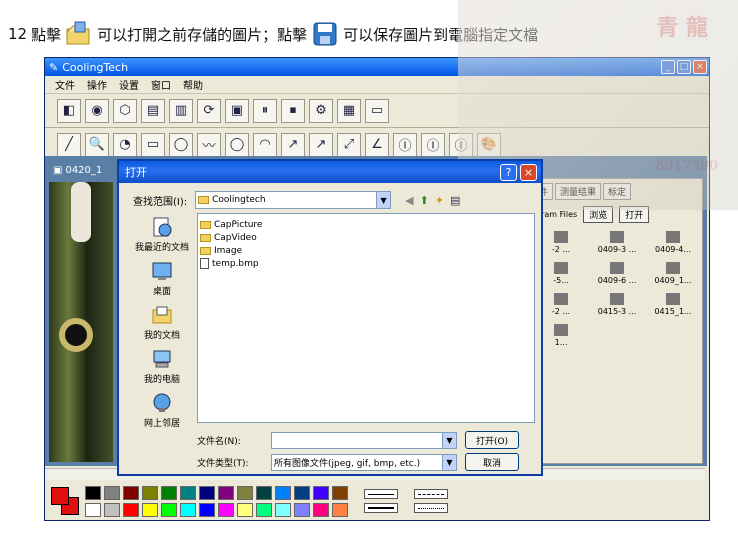 The image size is (738, 554). I want to click on tab-calibrate: 标定, so click(617, 191).